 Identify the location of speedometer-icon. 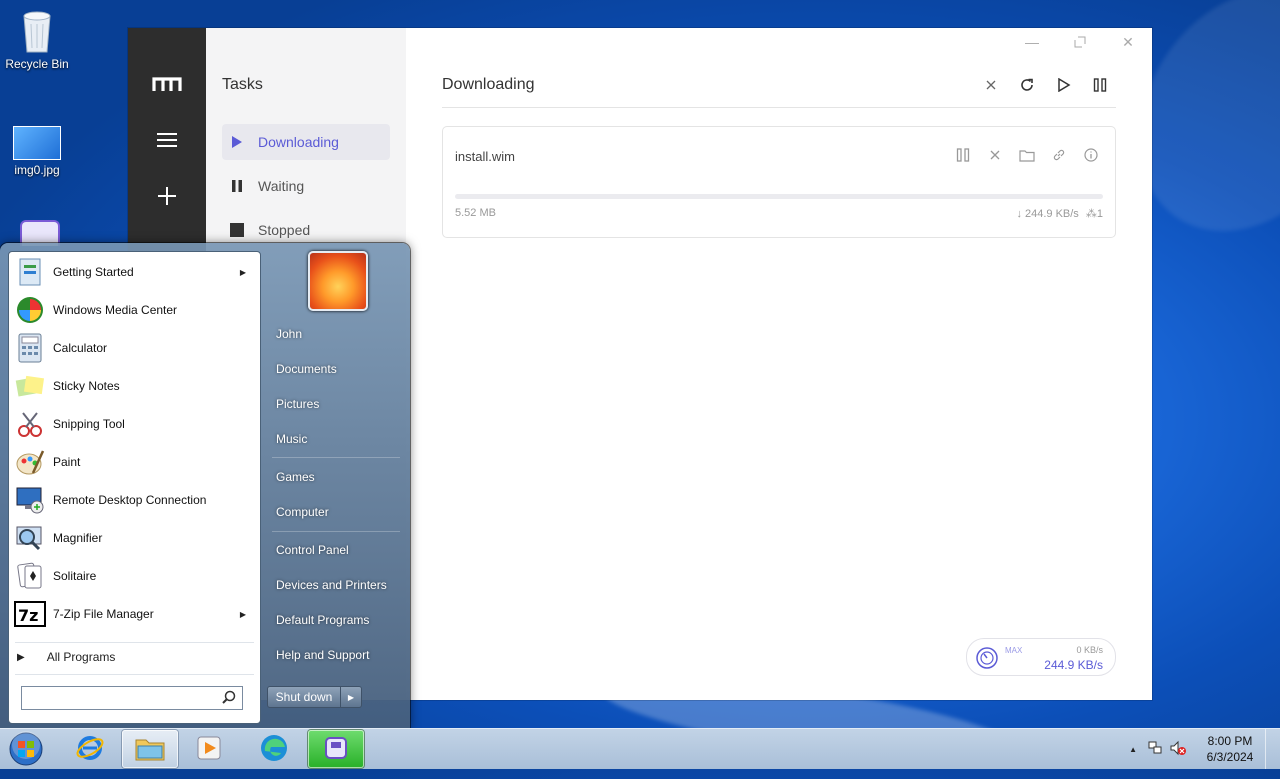
(987, 659).